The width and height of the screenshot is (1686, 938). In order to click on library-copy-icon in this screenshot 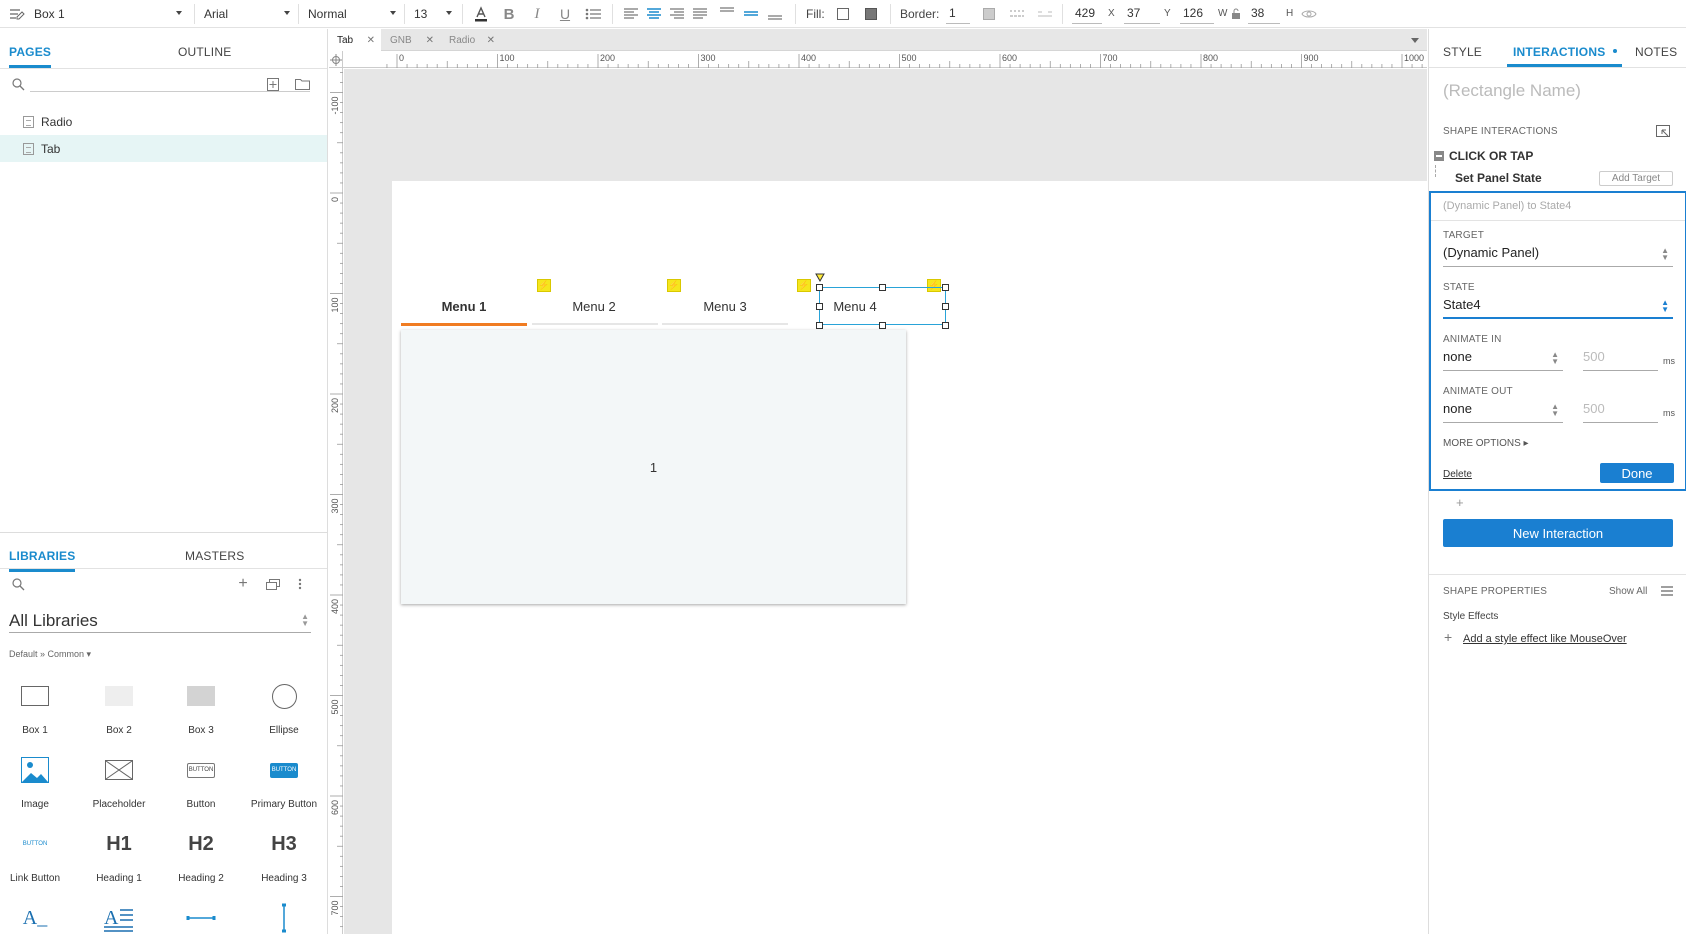, I will do `click(273, 584)`.